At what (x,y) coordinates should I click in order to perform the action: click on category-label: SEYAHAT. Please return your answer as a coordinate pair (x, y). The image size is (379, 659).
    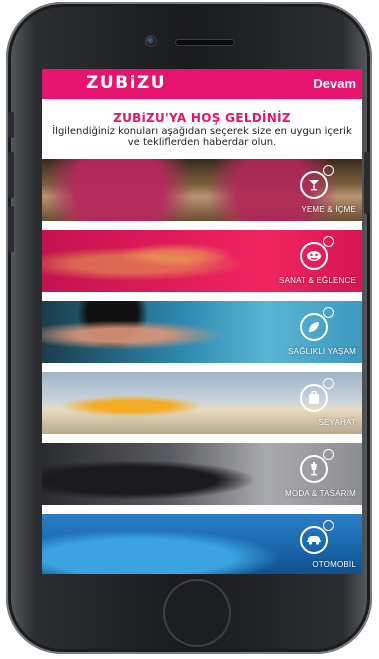
    Looking at the image, I should click on (337, 422).